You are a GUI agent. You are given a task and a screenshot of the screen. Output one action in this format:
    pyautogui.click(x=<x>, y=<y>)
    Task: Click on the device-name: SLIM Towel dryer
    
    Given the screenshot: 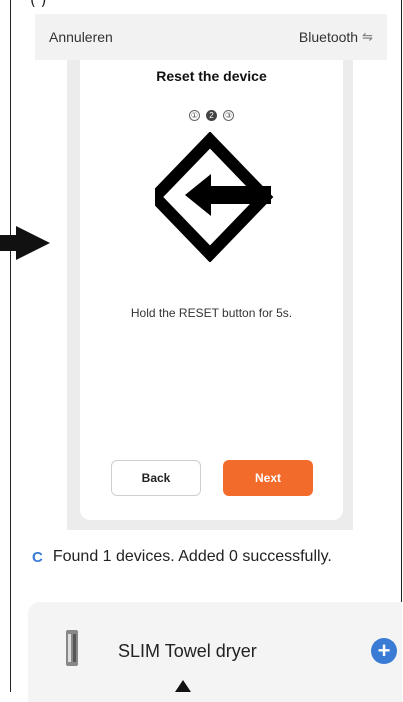 What is the action you would take?
    pyautogui.click(x=187, y=651)
    